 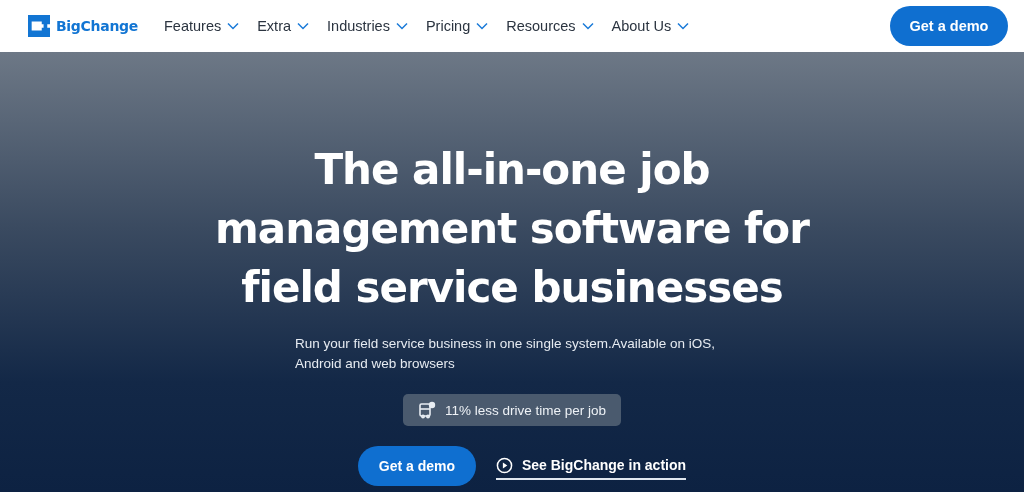 What do you see at coordinates (457, 26) in the screenshot?
I see `nav-item: Pricing` at bounding box center [457, 26].